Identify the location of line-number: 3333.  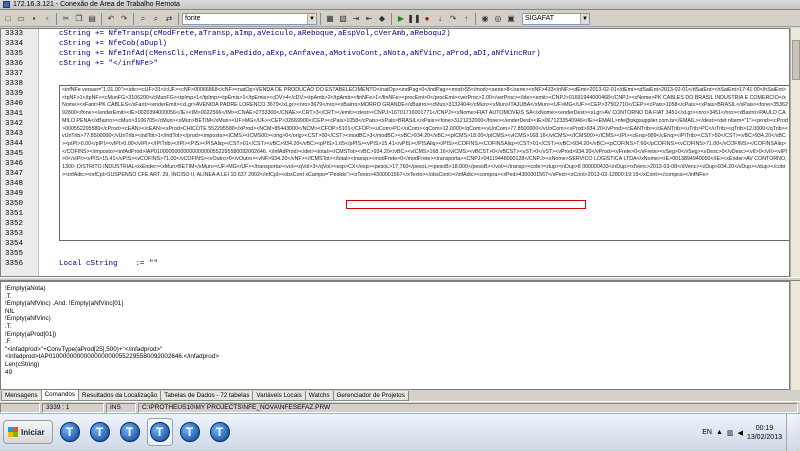
(14, 34).